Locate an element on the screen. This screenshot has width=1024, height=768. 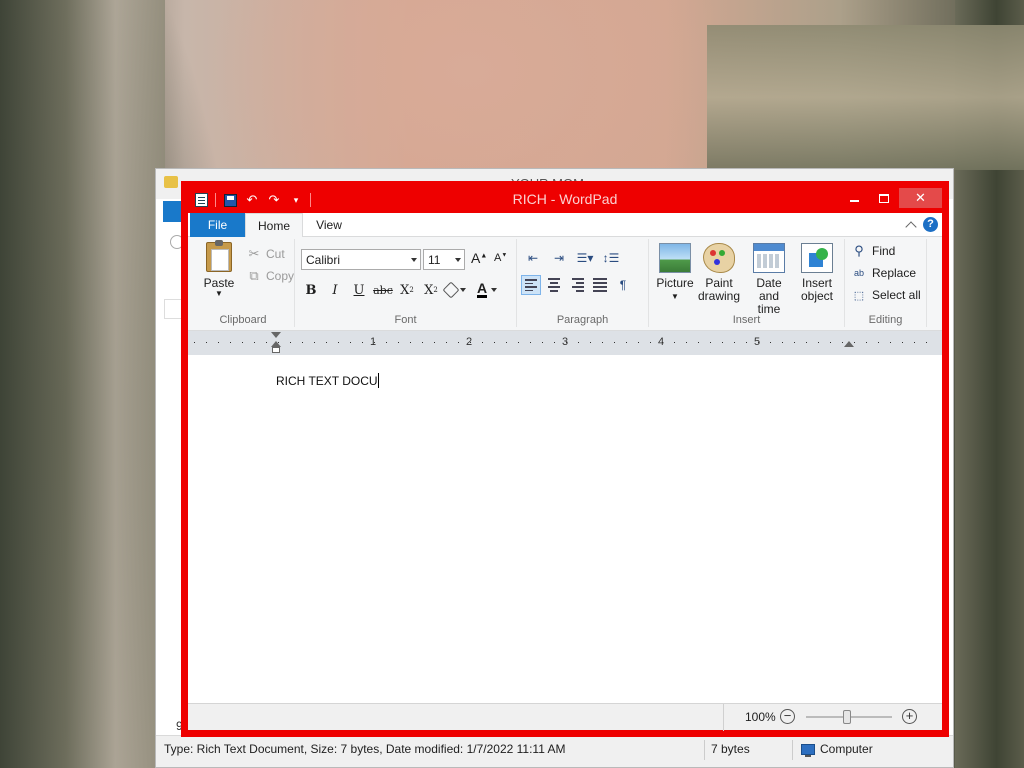
cut-label: Cut is located at coordinates (275, 254).